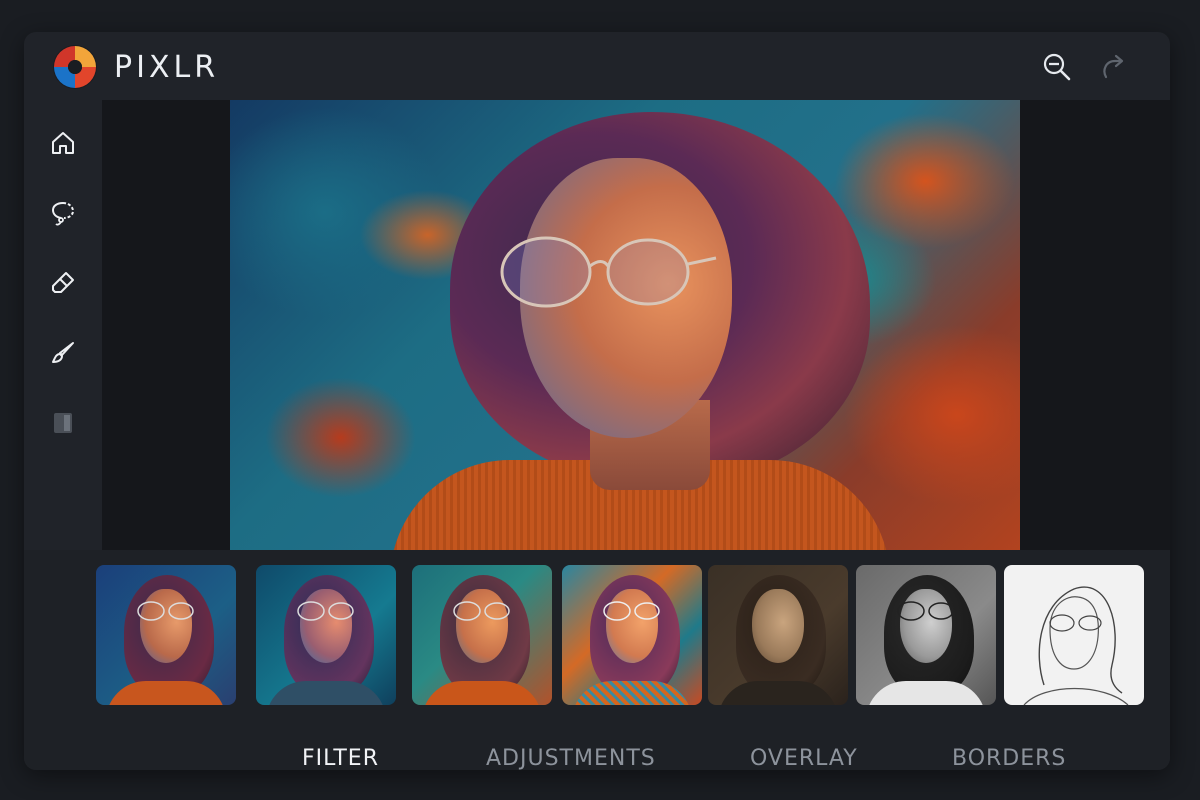 Image resolution: width=1200 pixels, height=800 pixels. I want to click on lasso-tool-button, so click(63, 213).